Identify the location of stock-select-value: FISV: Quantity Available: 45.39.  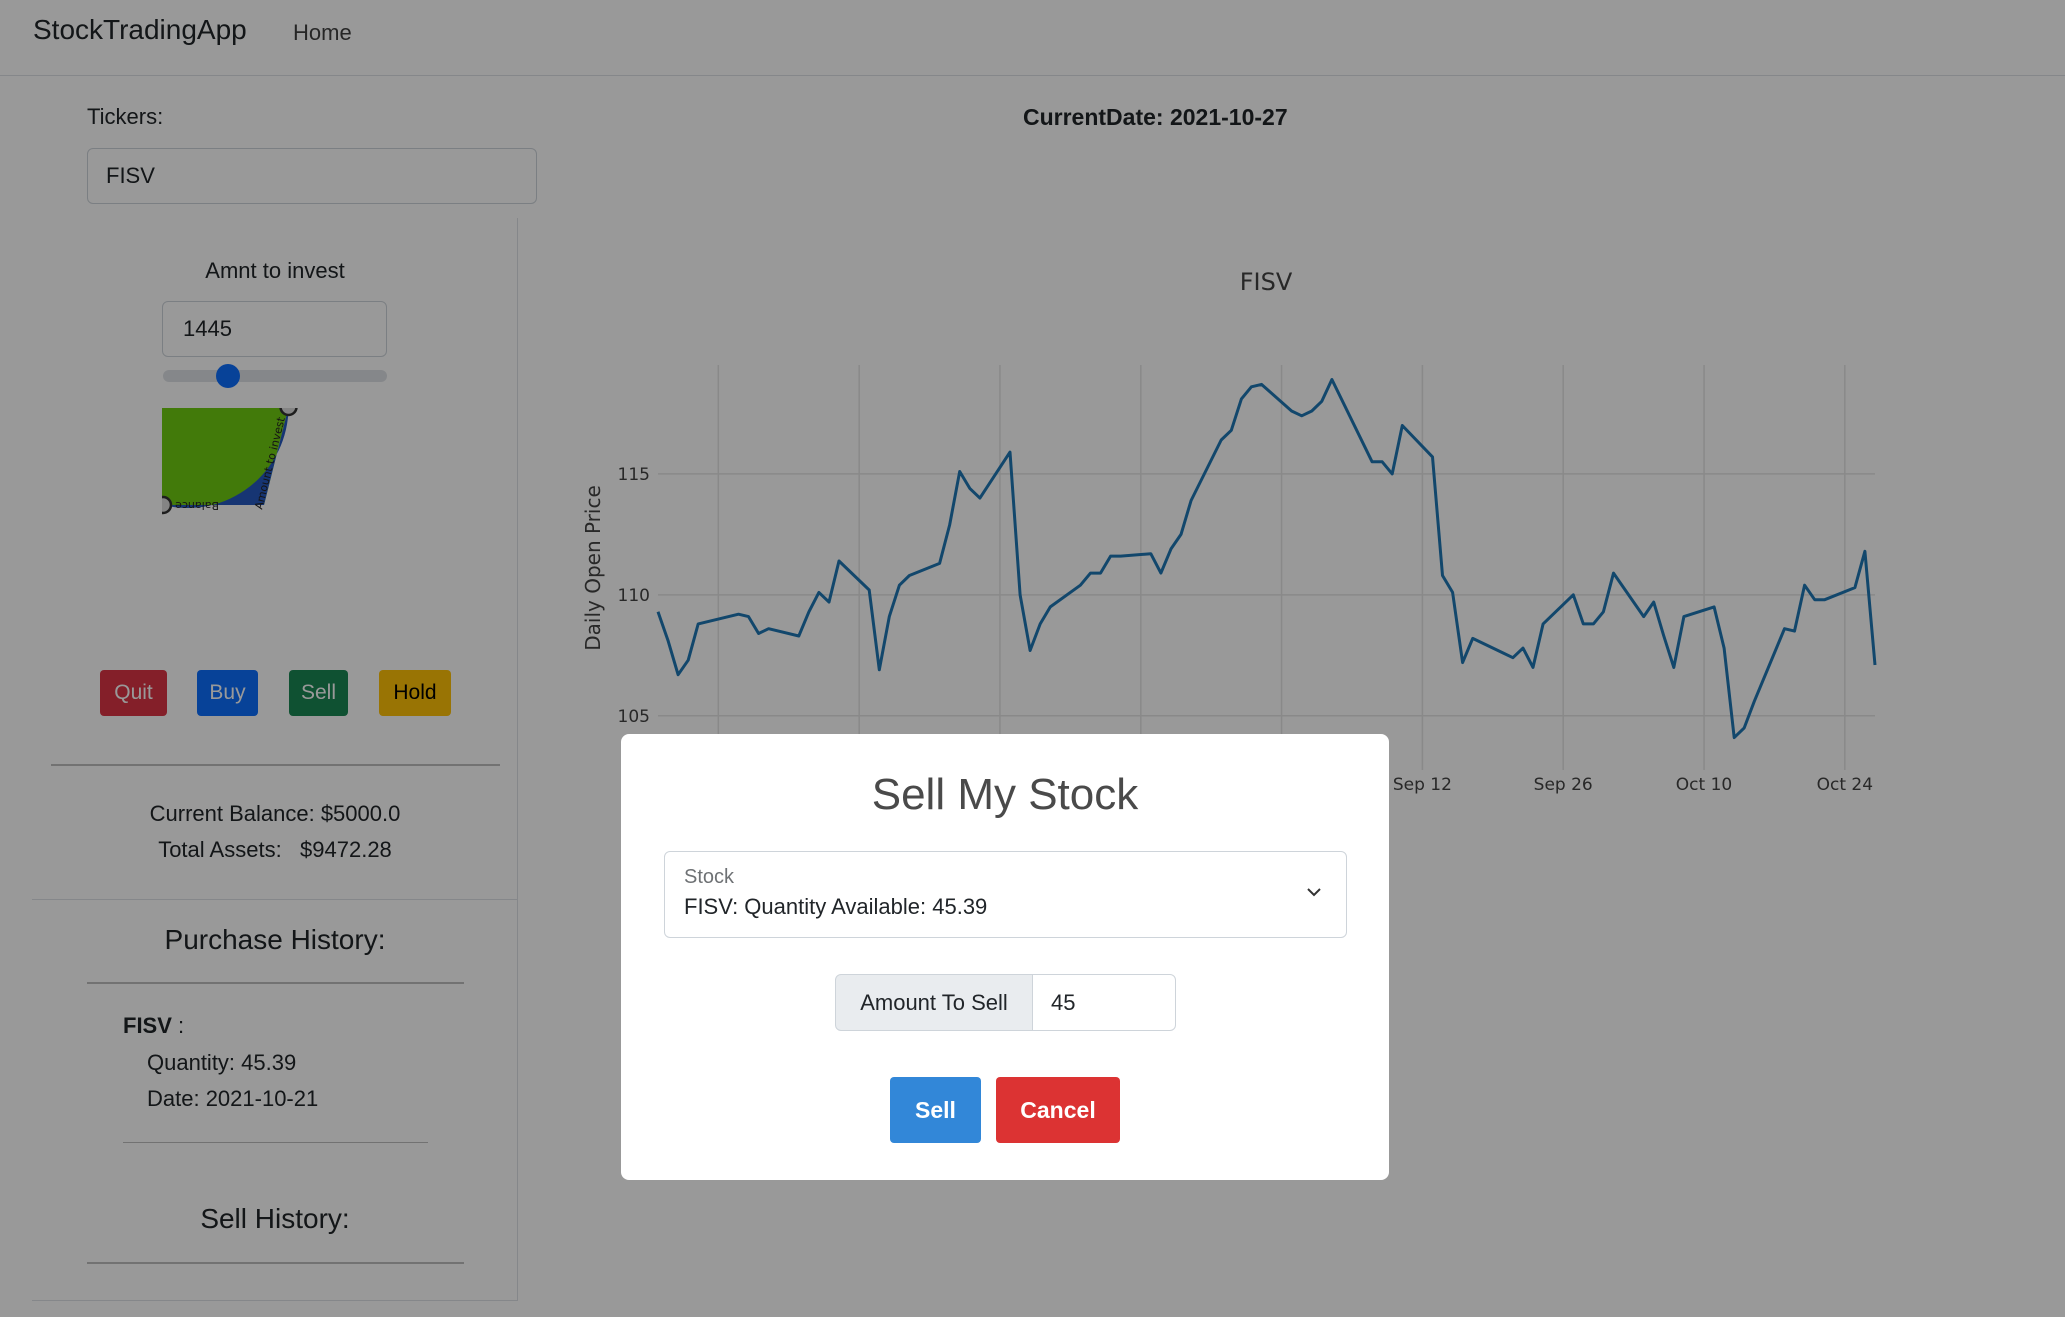
(836, 906).